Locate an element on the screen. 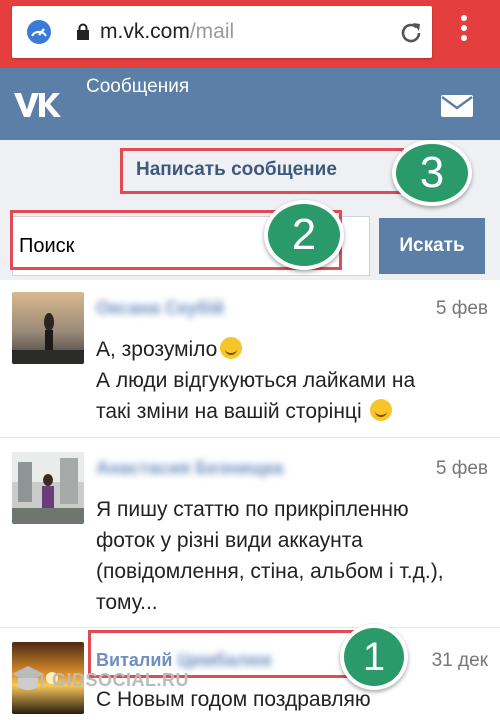 The height and width of the screenshot is (720, 500). page-title: Сообщения is located at coordinates (138, 86).